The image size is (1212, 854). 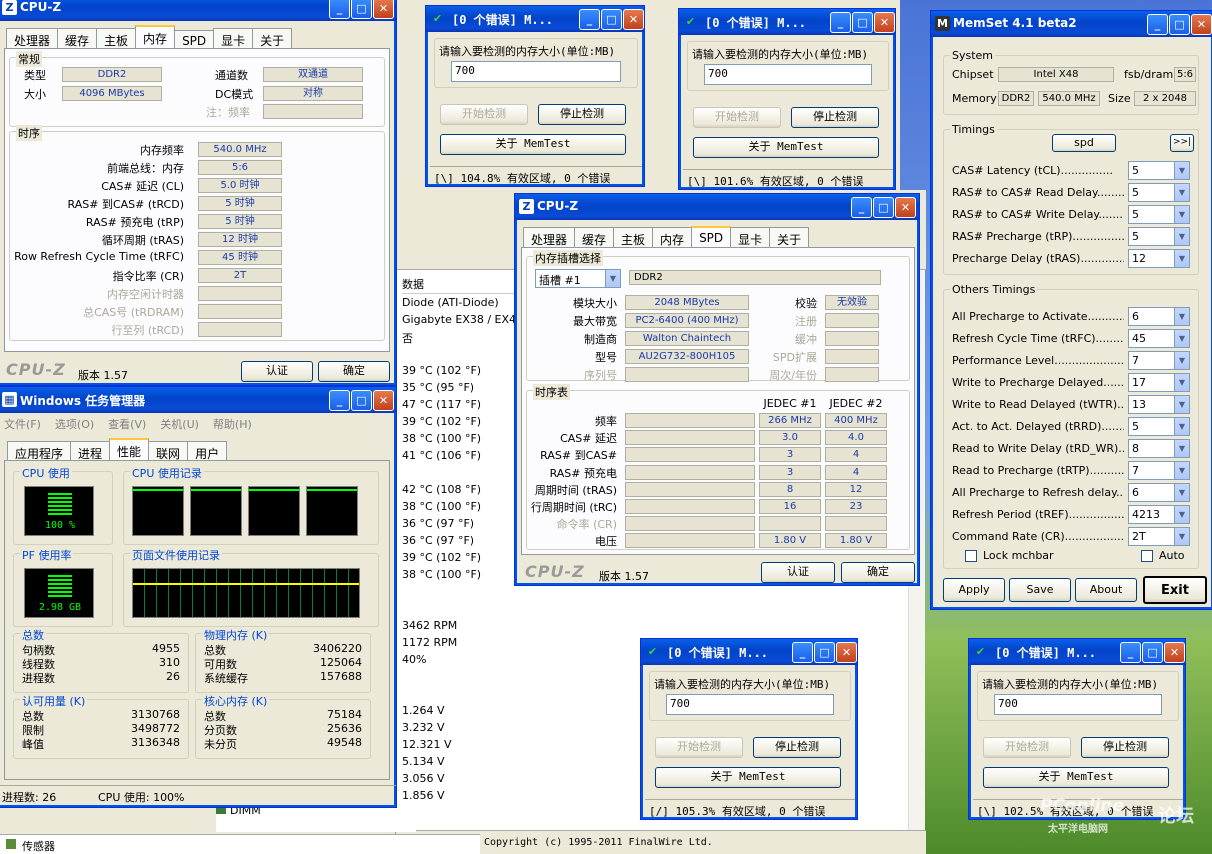 I want to click on sensor-bar: 传感器, so click(x=240, y=844).